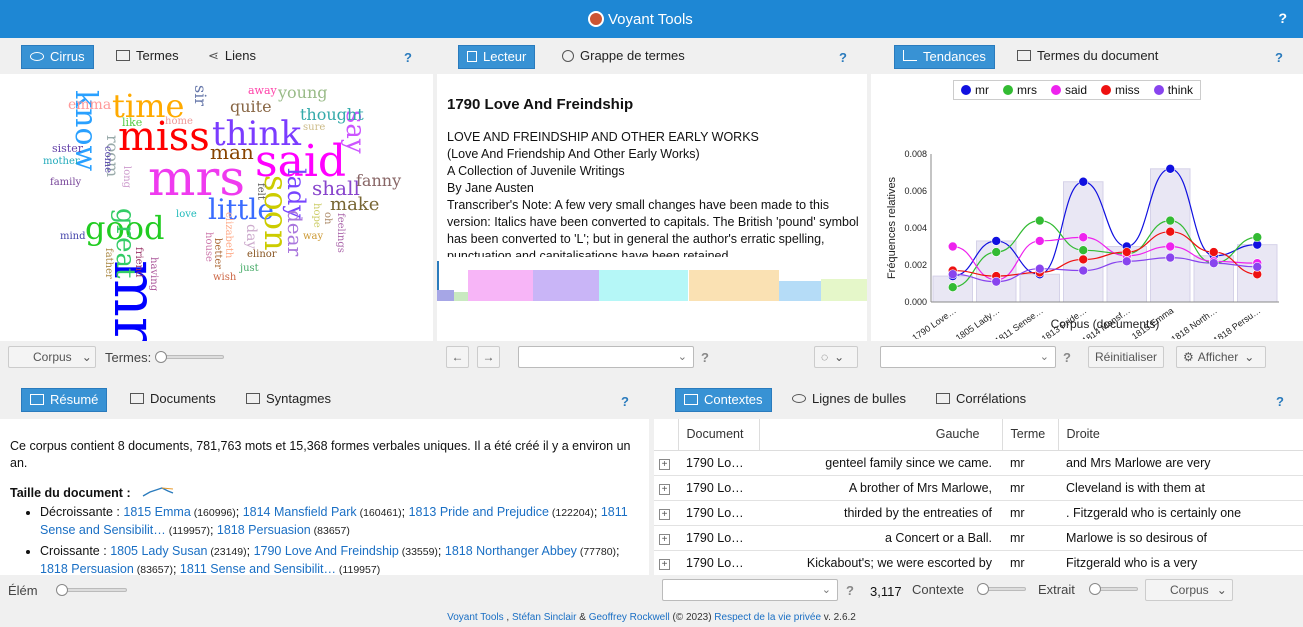 The image size is (1303, 627). I want to click on cloud-word: thought, so click(332, 115).